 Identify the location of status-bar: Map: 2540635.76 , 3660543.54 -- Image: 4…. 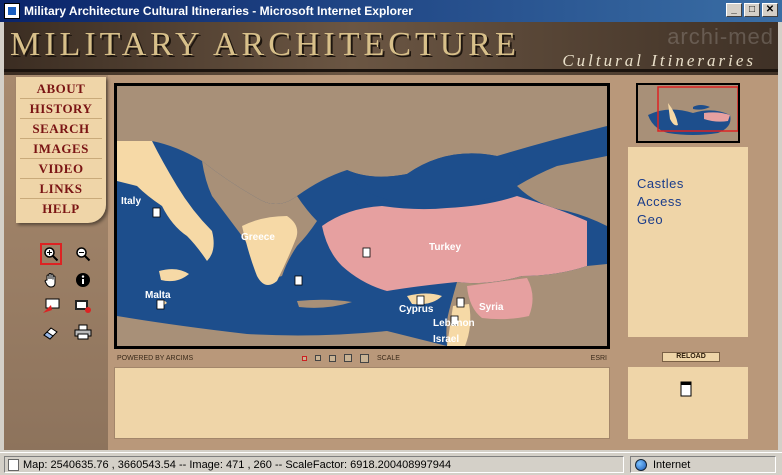
(391, 463).